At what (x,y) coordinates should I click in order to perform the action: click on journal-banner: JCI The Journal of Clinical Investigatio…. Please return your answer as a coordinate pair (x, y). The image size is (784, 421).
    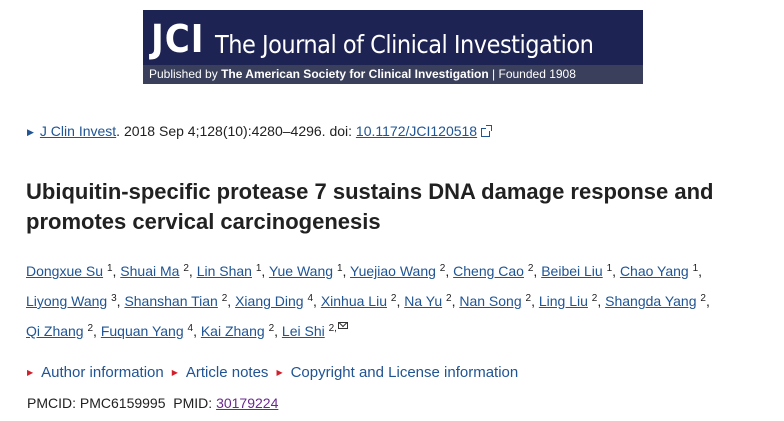
    Looking at the image, I should click on (393, 47).